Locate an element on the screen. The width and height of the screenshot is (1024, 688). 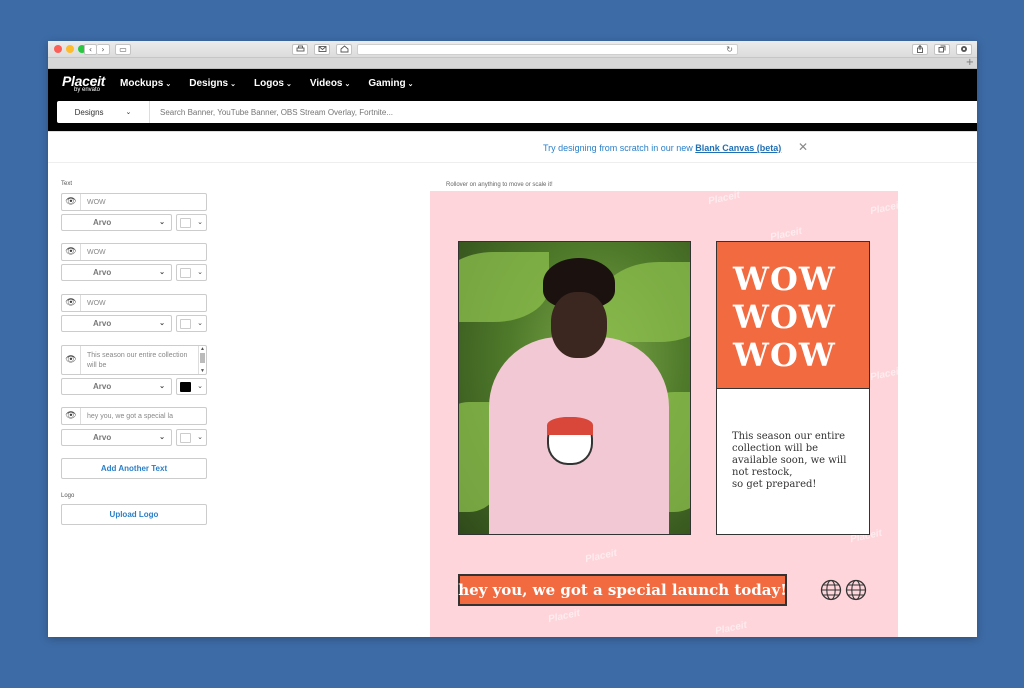
textarea-scrollbar: ▲ ▼ is located at coordinates (202, 360).